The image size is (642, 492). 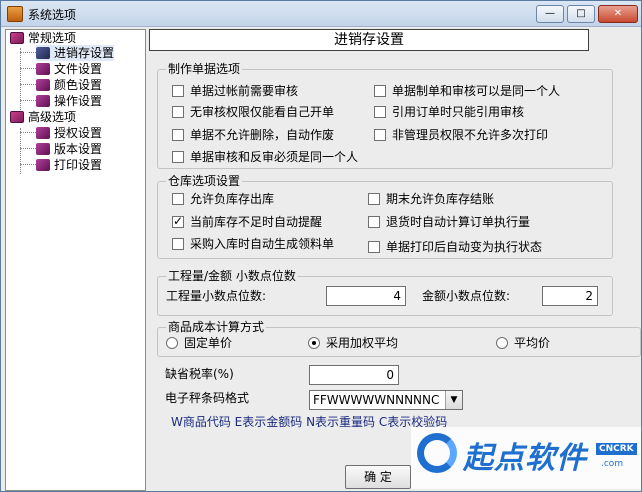 What do you see at coordinates (453, 400) in the screenshot?
I see `chevron-down-icon: ▼` at bounding box center [453, 400].